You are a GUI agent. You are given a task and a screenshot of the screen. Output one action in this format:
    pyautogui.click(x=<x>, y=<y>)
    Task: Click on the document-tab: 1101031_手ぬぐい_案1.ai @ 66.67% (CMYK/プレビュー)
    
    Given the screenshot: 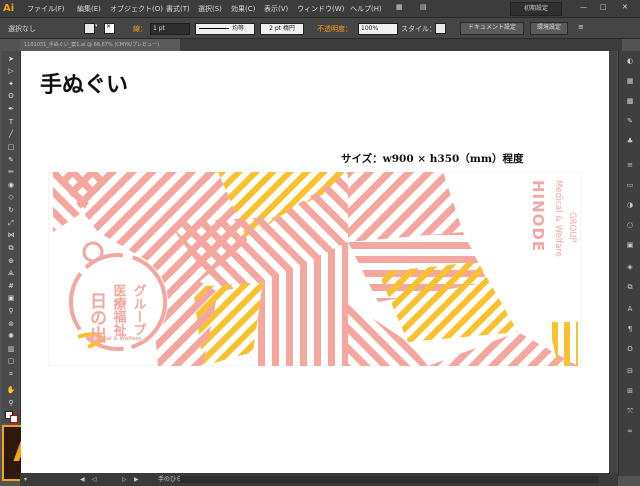 What is the action you would take?
    pyautogui.click(x=100, y=45)
    